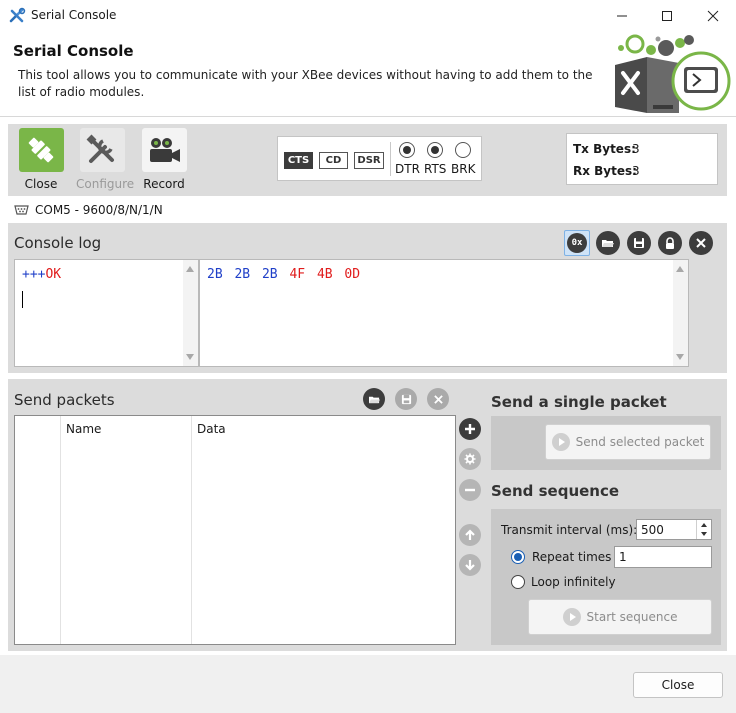  Describe the element at coordinates (34, 274) in the screenshot. I see `ascii-sent-text: +++` at that location.